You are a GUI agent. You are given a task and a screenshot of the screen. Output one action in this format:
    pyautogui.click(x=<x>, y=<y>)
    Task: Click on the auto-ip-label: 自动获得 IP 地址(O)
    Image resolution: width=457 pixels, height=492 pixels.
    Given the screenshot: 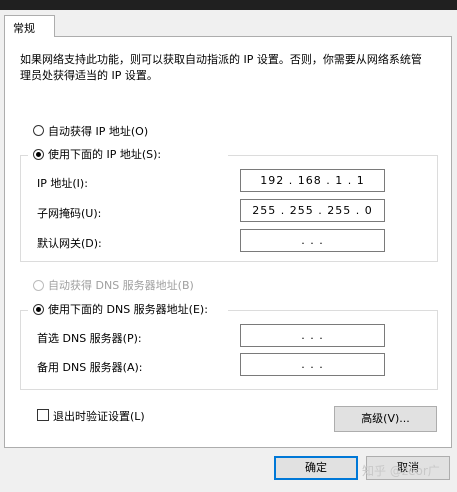 What is the action you would take?
    pyautogui.click(x=98, y=131)
    